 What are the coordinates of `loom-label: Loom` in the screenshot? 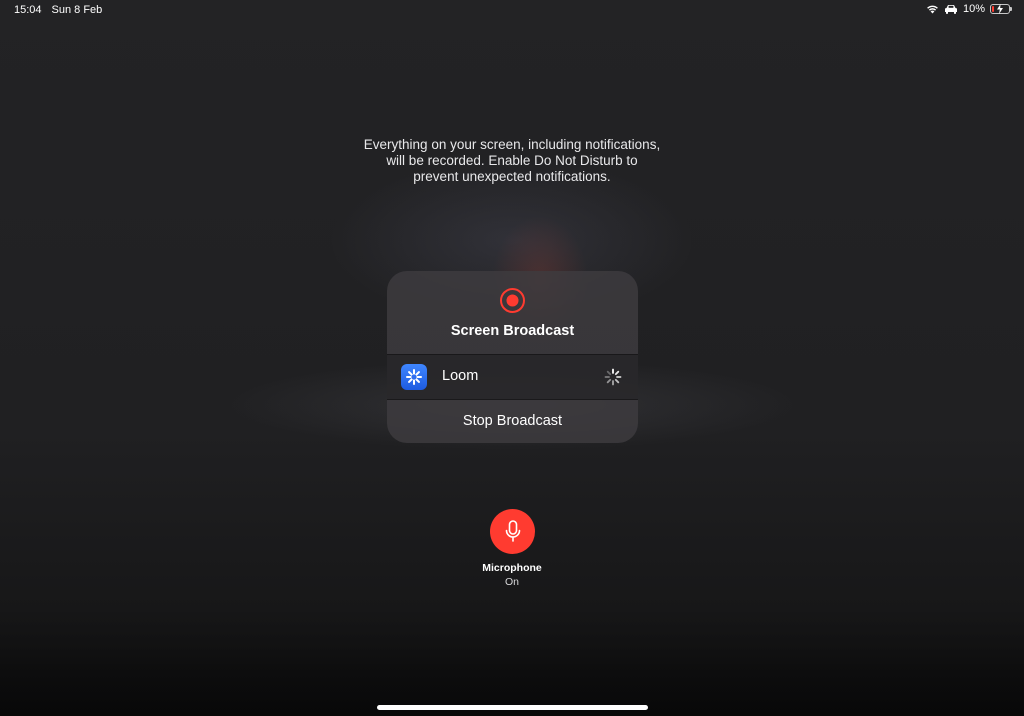 It's located at (460, 376).